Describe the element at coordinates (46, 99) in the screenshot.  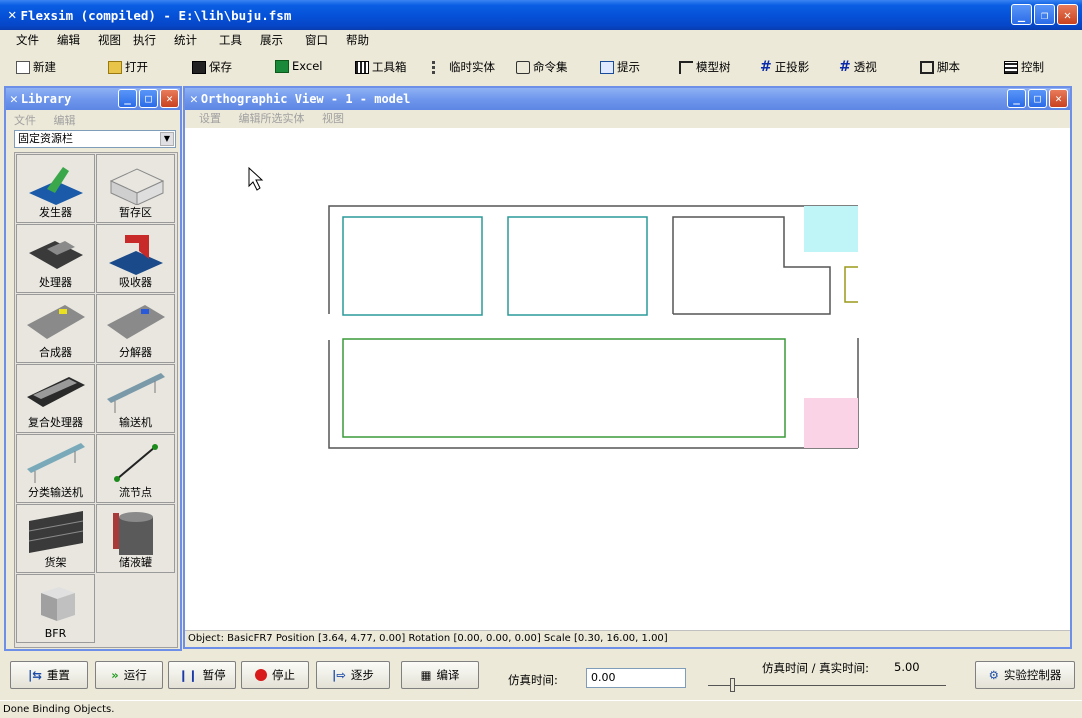
I see `library-title: Library` at that location.